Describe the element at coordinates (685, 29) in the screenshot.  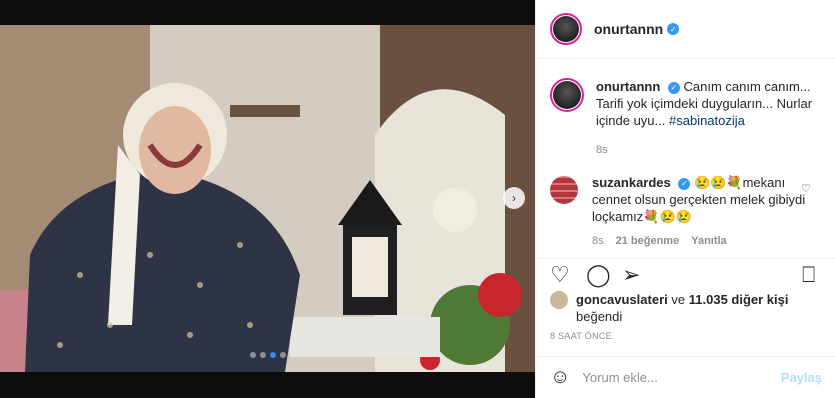
I see `post-header: onurtannn ✓` at that location.